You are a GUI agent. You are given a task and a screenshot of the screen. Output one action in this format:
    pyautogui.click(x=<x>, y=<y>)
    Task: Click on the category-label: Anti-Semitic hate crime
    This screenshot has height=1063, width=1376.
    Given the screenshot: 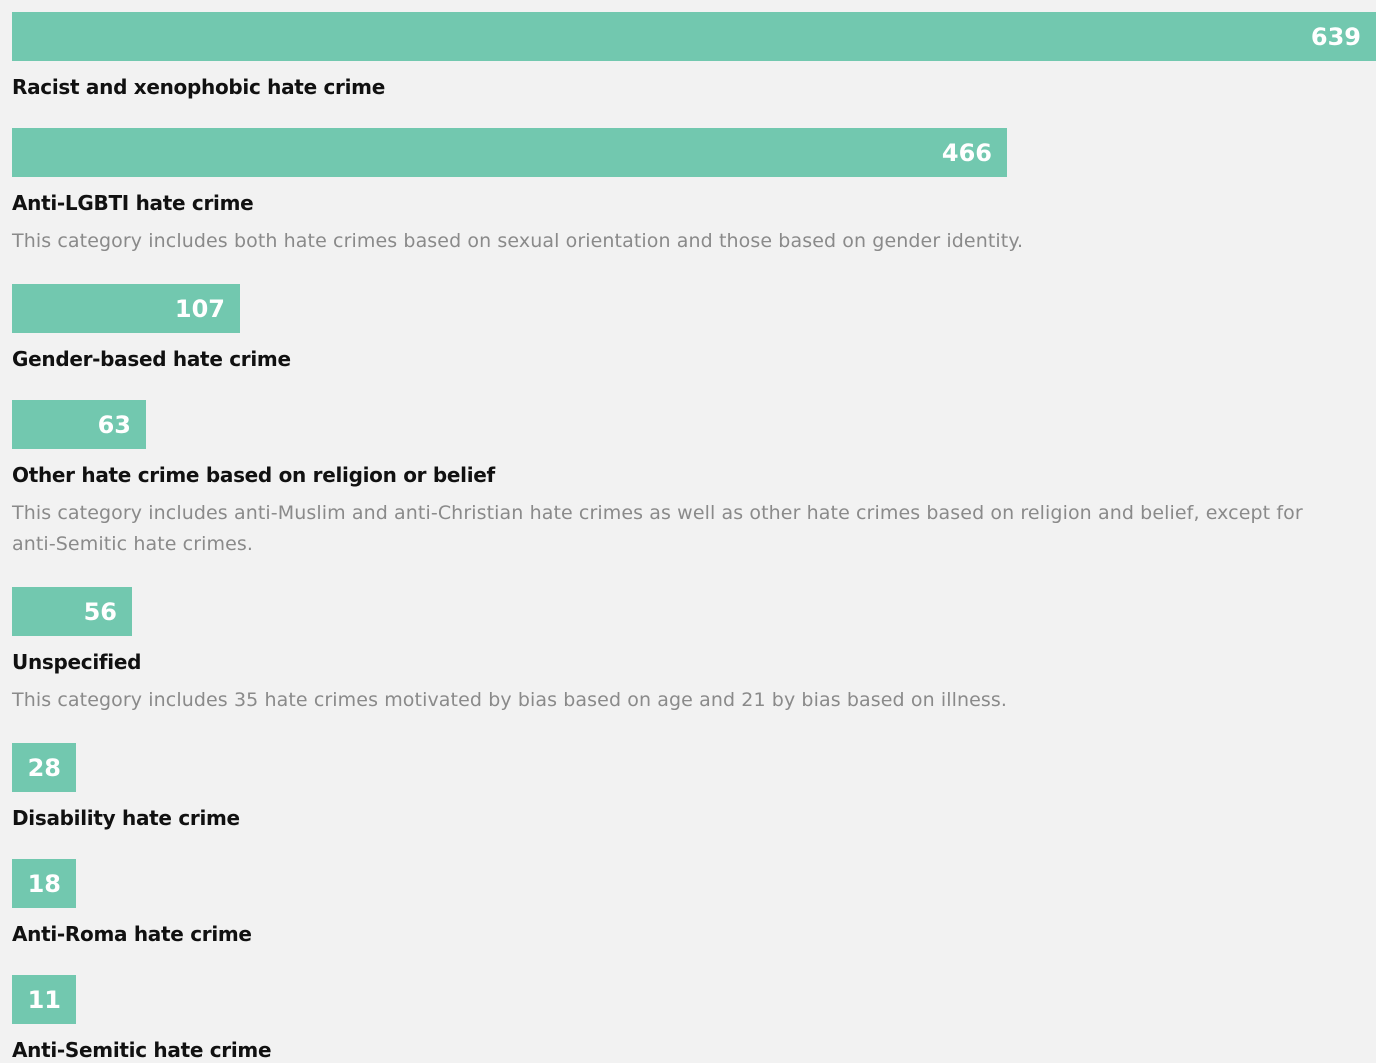 What is the action you would take?
    pyautogui.click(x=142, y=1050)
    